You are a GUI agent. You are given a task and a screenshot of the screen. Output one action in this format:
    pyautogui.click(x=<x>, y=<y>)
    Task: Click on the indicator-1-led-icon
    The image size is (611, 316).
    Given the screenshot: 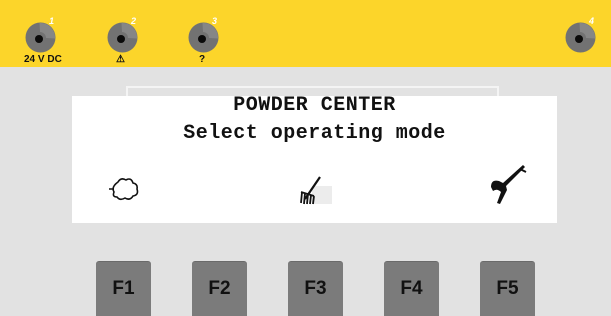 What is the action you would take?
    pyautogui.click(x=40, y=37)
    